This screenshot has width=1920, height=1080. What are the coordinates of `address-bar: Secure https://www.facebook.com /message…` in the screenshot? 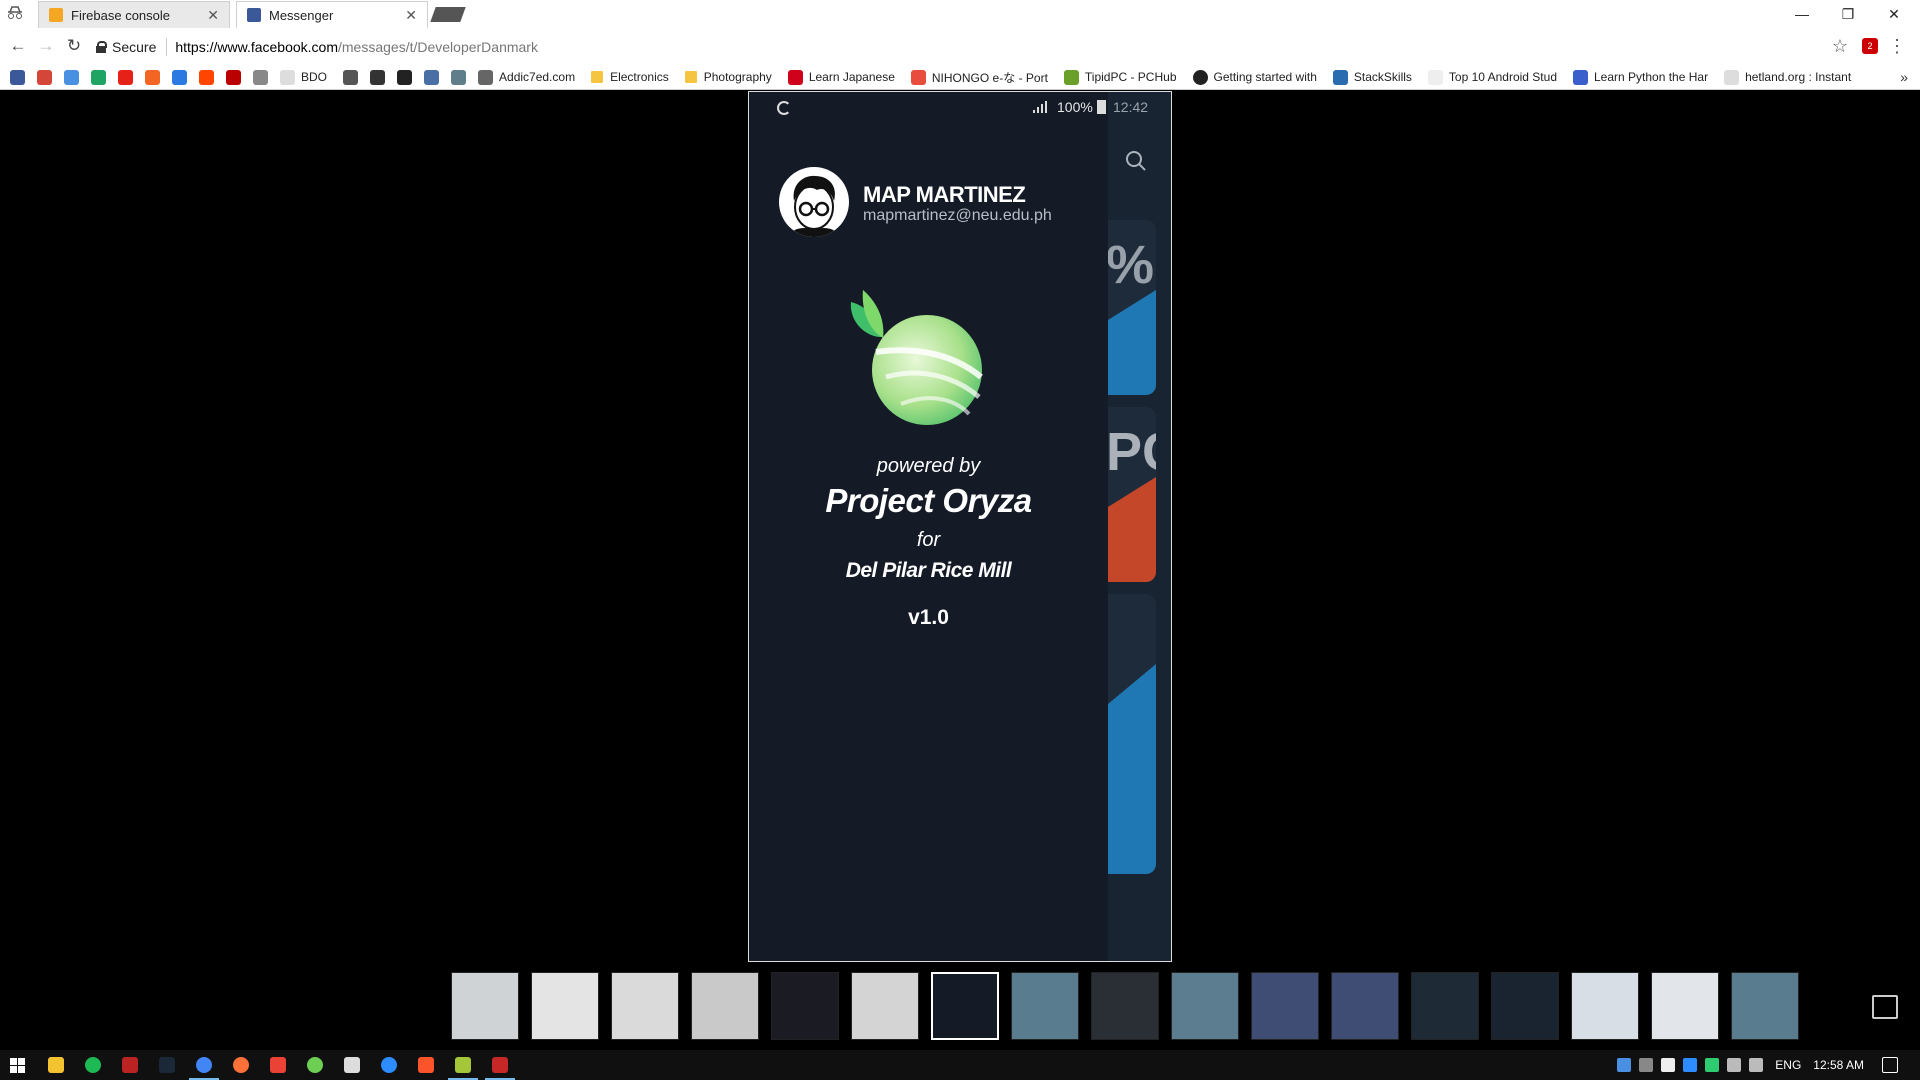 It's located at (968, 46).